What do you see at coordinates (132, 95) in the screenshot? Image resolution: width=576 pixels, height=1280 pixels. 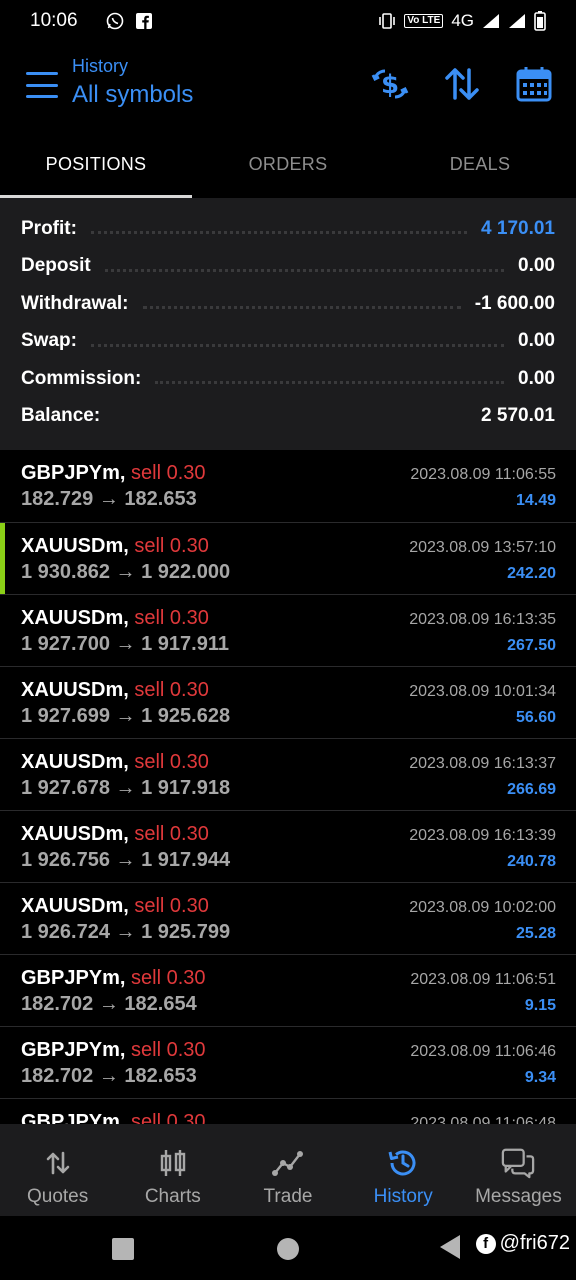 I see `symbol-filter-title: All symbols` at bounding box center [132, 95].